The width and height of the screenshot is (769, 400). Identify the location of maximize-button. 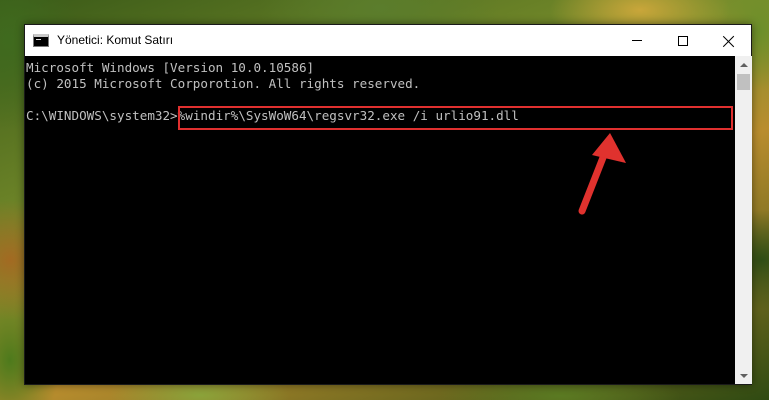
(683, 40).